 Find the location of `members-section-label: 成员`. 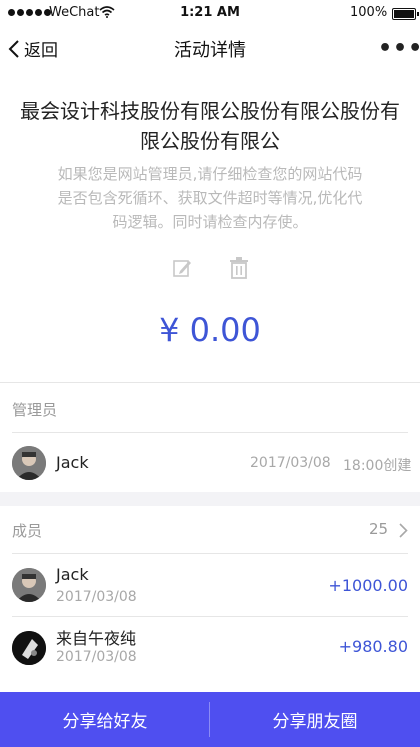

members-section-label: 成员 is located at coordinates (27, 531).